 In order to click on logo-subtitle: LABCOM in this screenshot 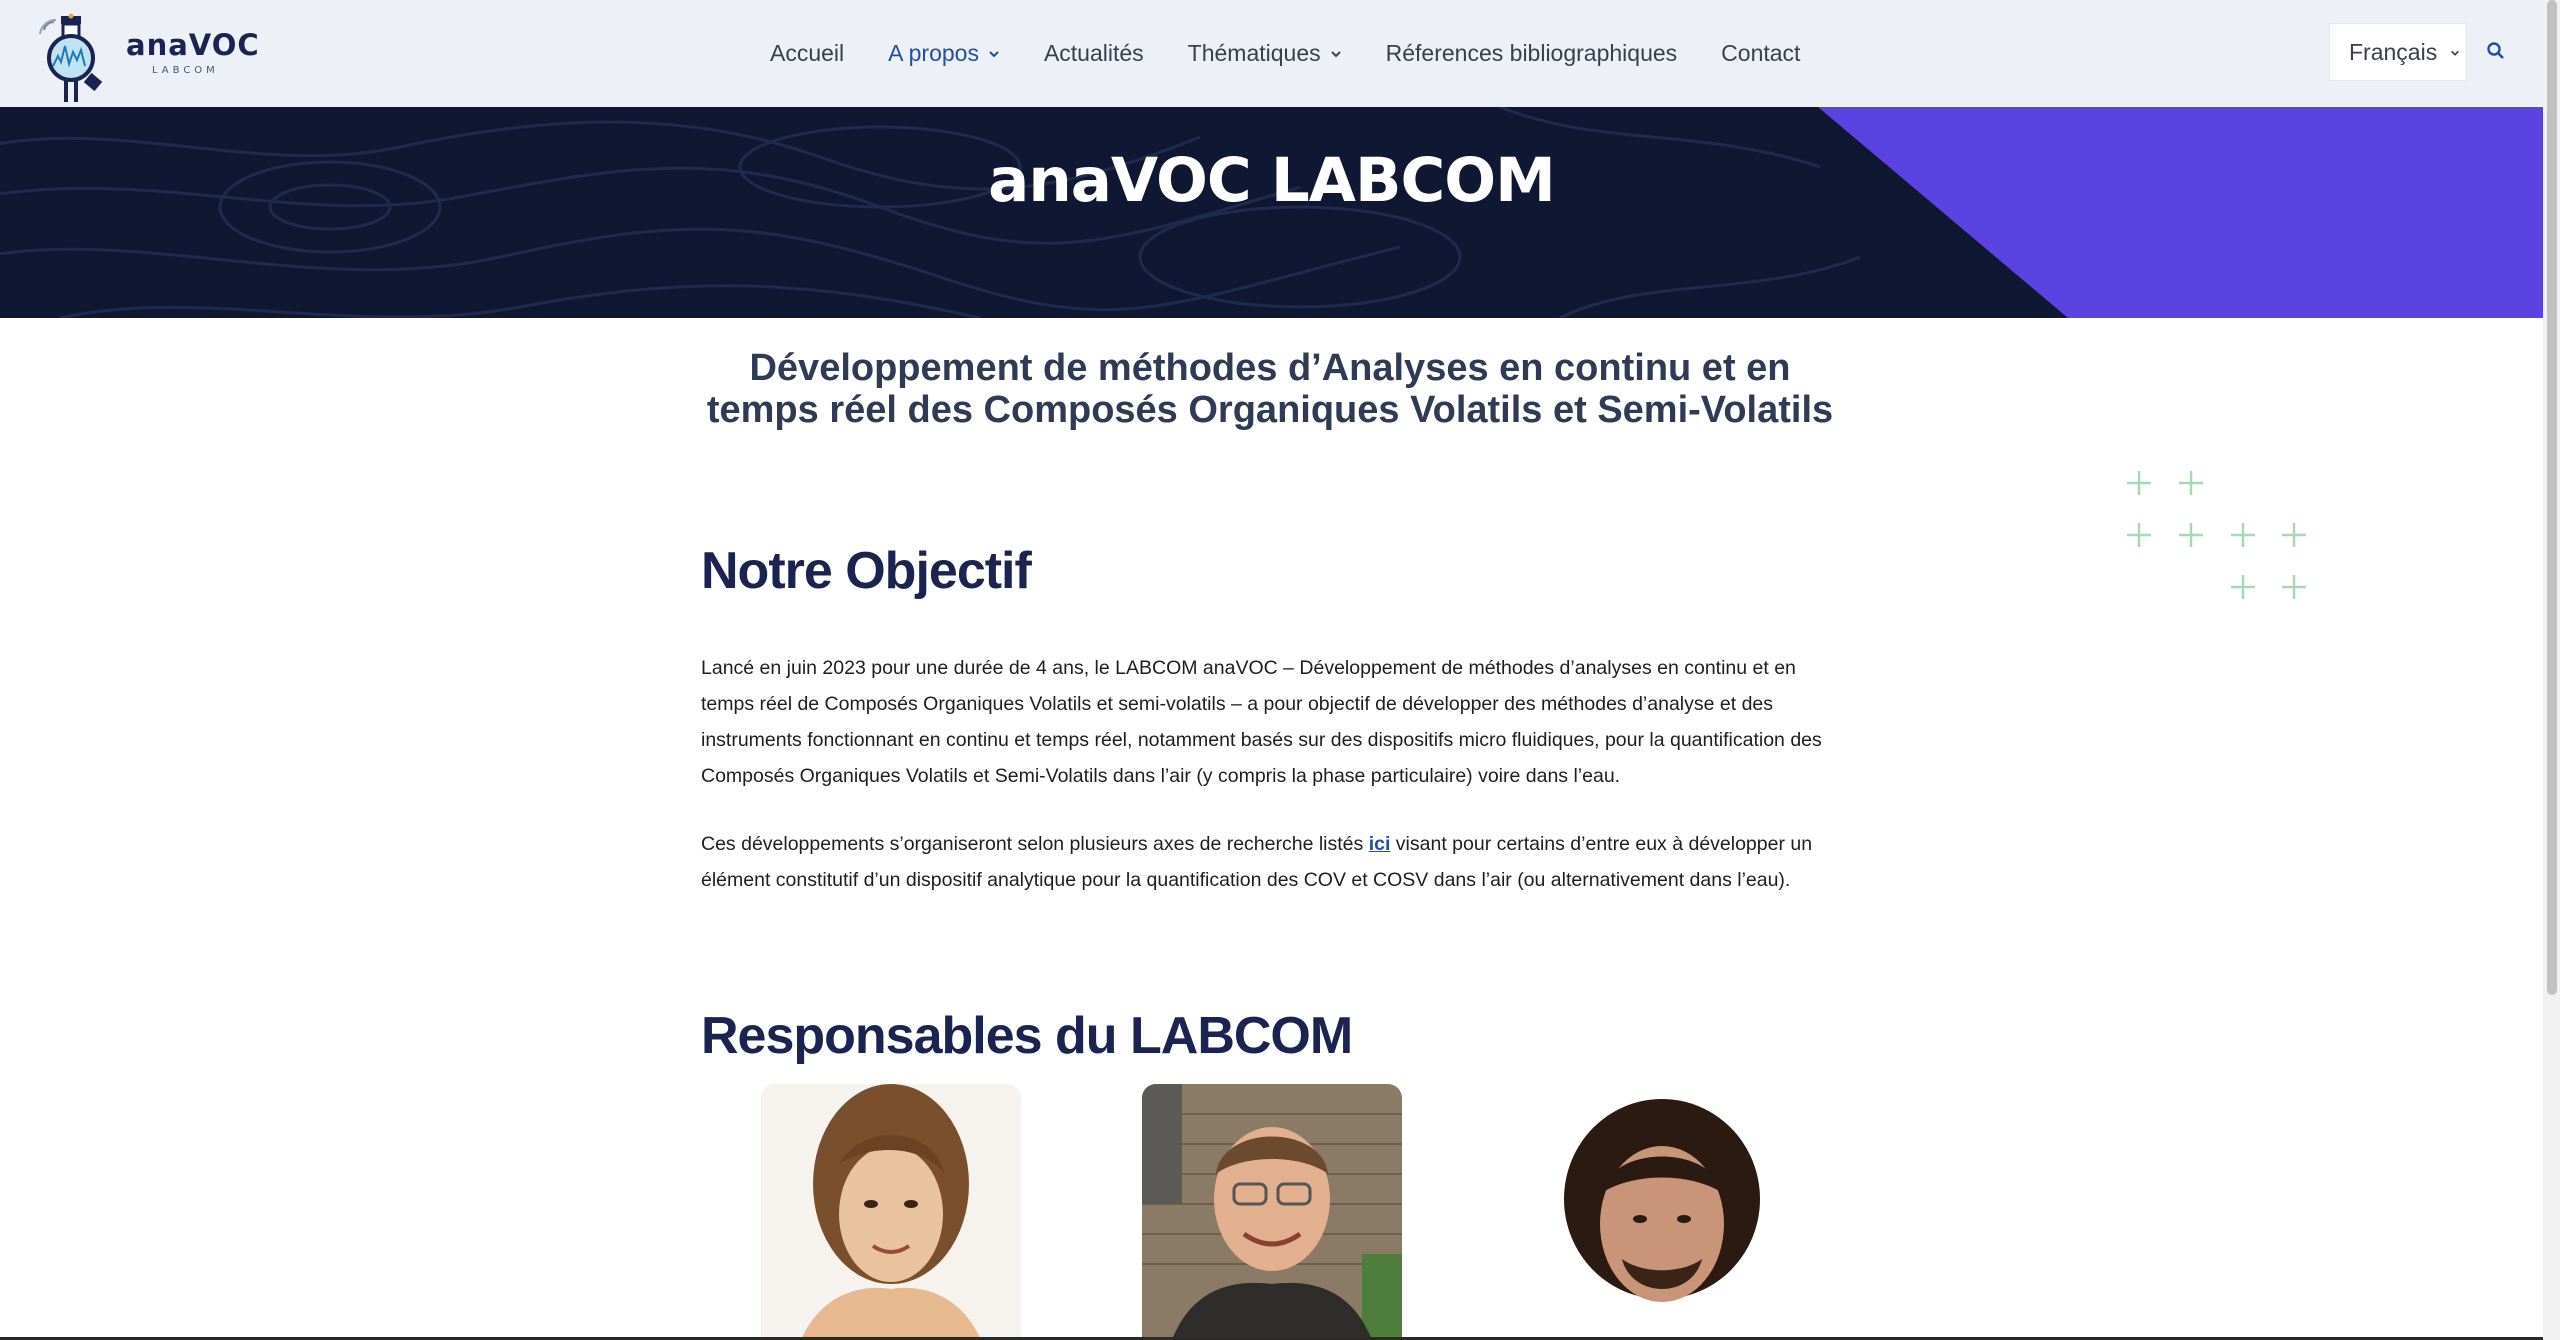, I will do `click(185, 70)`.